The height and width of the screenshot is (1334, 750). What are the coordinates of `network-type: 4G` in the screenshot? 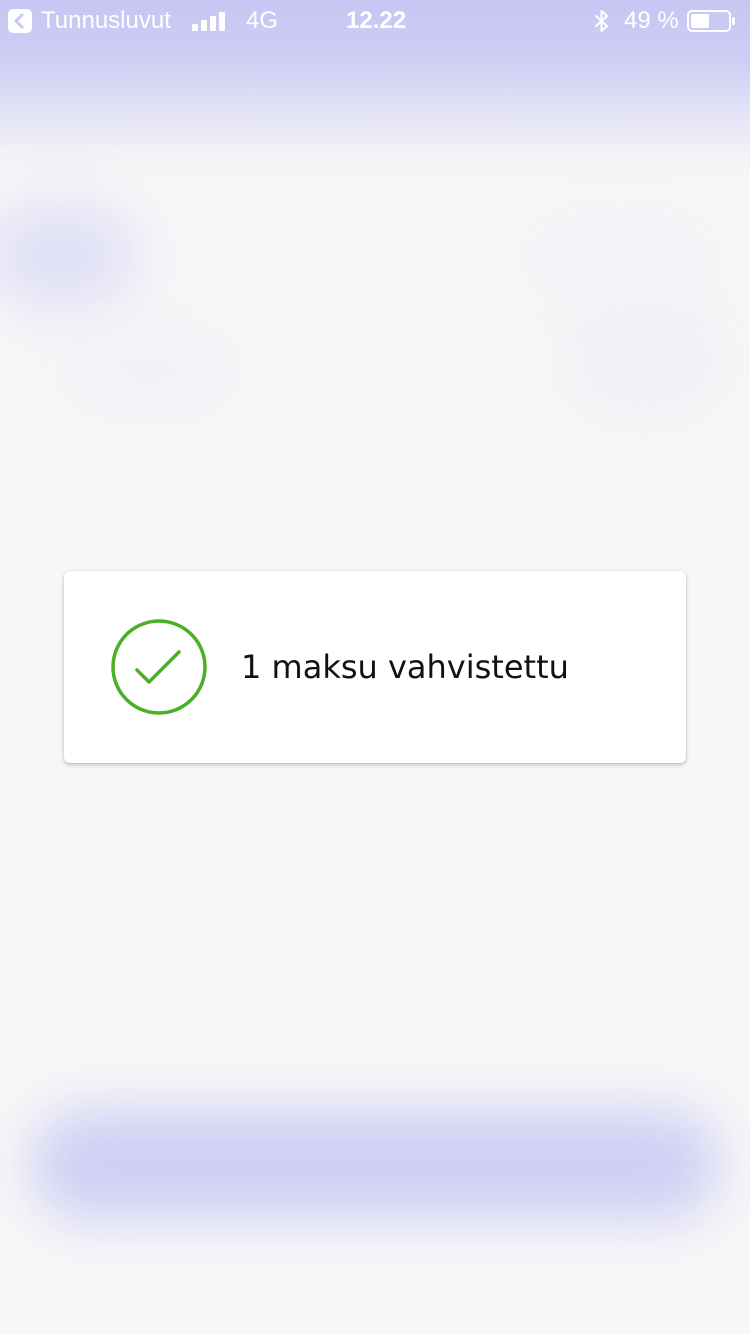 It's located at (262, 20).